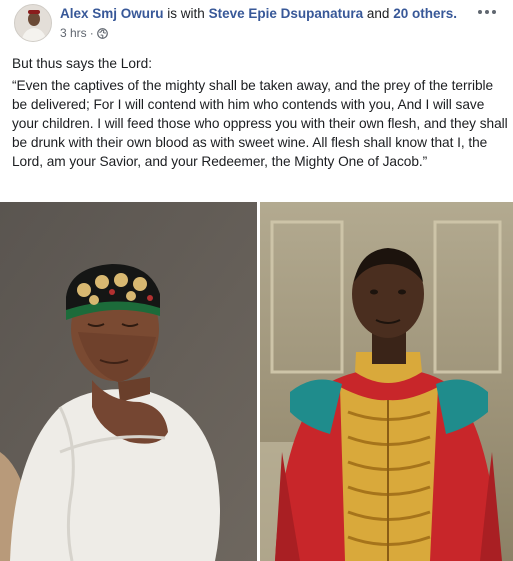 The width and height of the screenshot is (513, 561). I want to click on post-timestamp: 3 hrs, so click(73, 33).